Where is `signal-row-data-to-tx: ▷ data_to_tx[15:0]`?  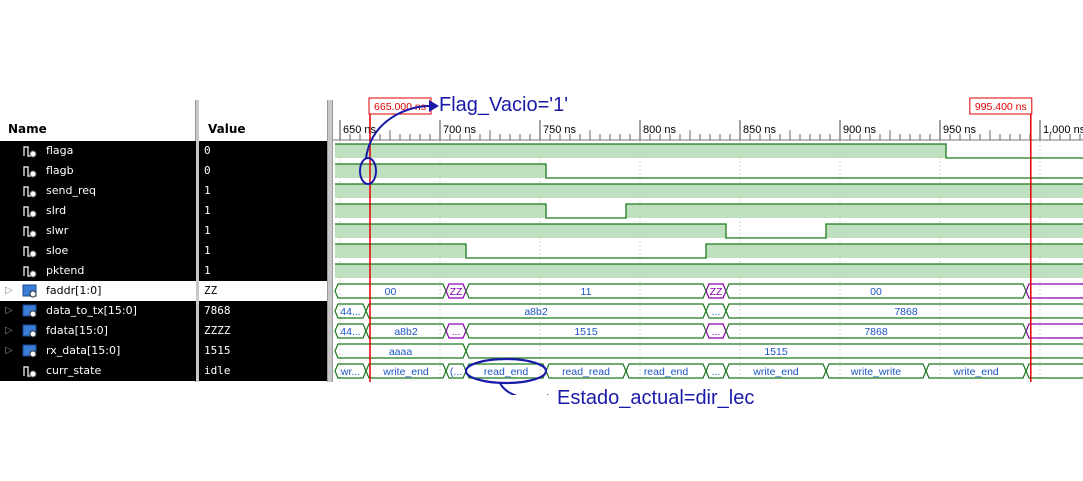 signal-row-data-to-tx: ▷ data_to_tx[15:0] is located at coordinates (98, 311).